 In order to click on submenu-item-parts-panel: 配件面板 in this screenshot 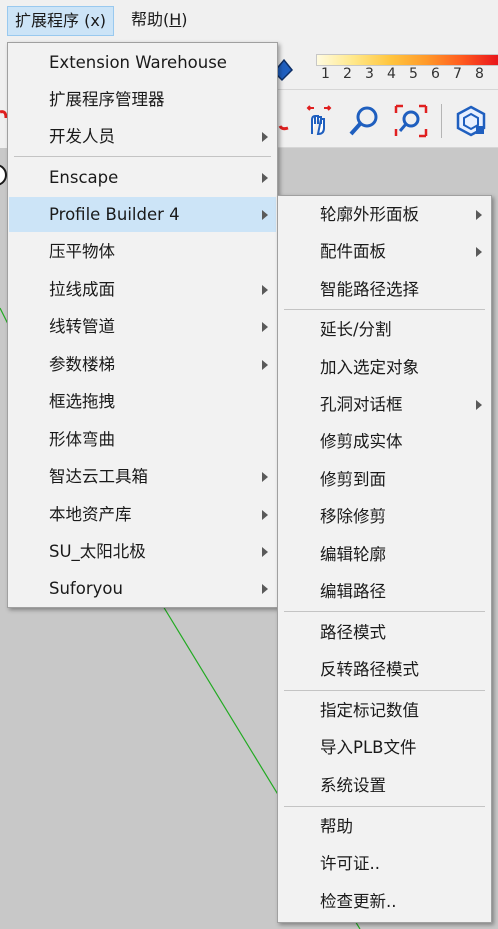, I will do `click(384, 251)`.